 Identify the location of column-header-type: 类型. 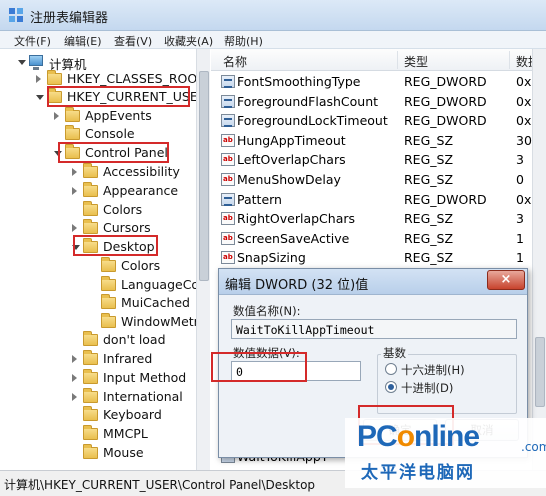
(416, 61).